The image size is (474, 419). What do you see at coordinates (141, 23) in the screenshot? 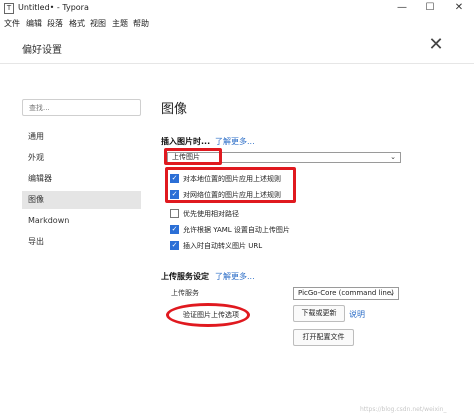
I see `menu-help: 帮助` at bounding box center [141, 23].